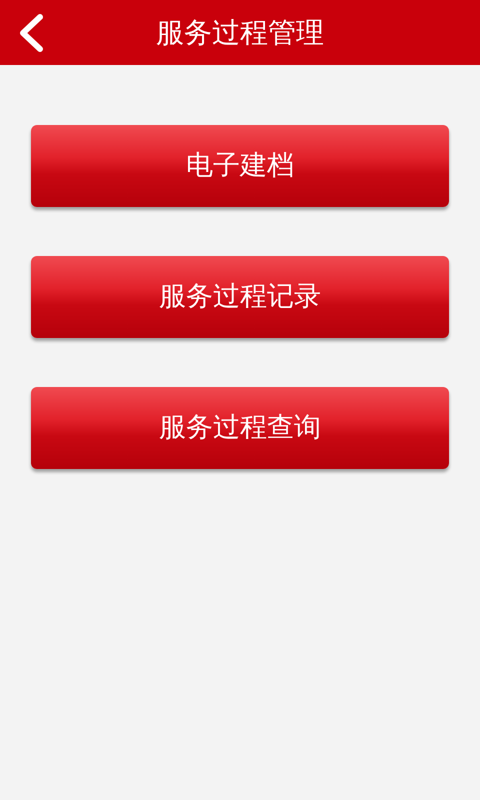  What do you see at coordinates (240, 428) in the screenshot?
I see `menu-button: 服务过程查询` at bounding box center [240, 428].